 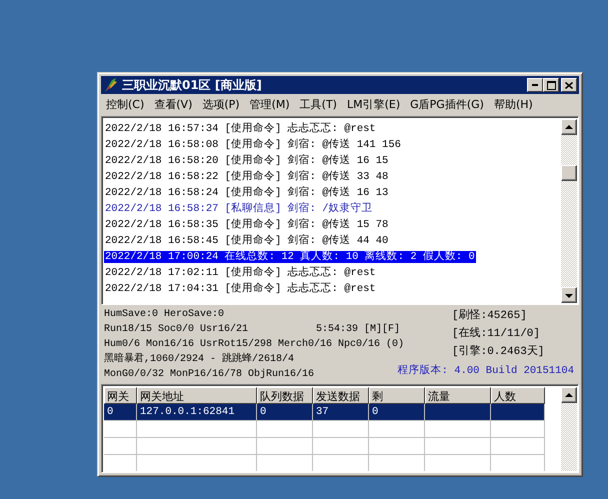 What do you see at coordinates (199, 360) in the screenshot?
I see `status-text: 黑暗暴君,1060/2924 - 跳跳蜂/2618/4` at bounding box center [199, 360].